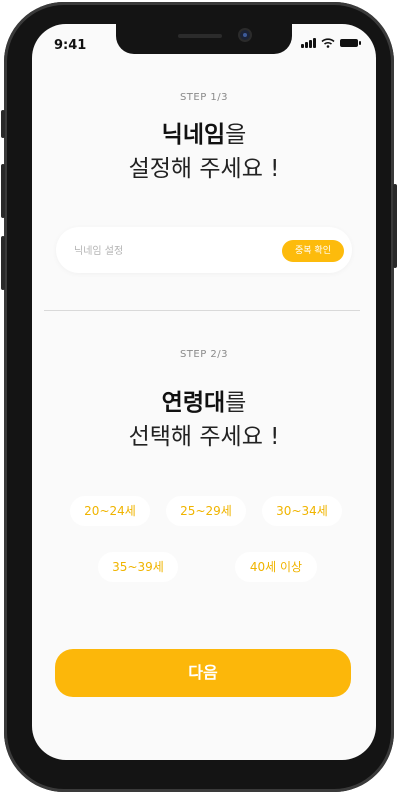  What do you see at coordinates (203, 673) in the screenshot?
I see `next-button: 다음` at bounding box center [203, 673].